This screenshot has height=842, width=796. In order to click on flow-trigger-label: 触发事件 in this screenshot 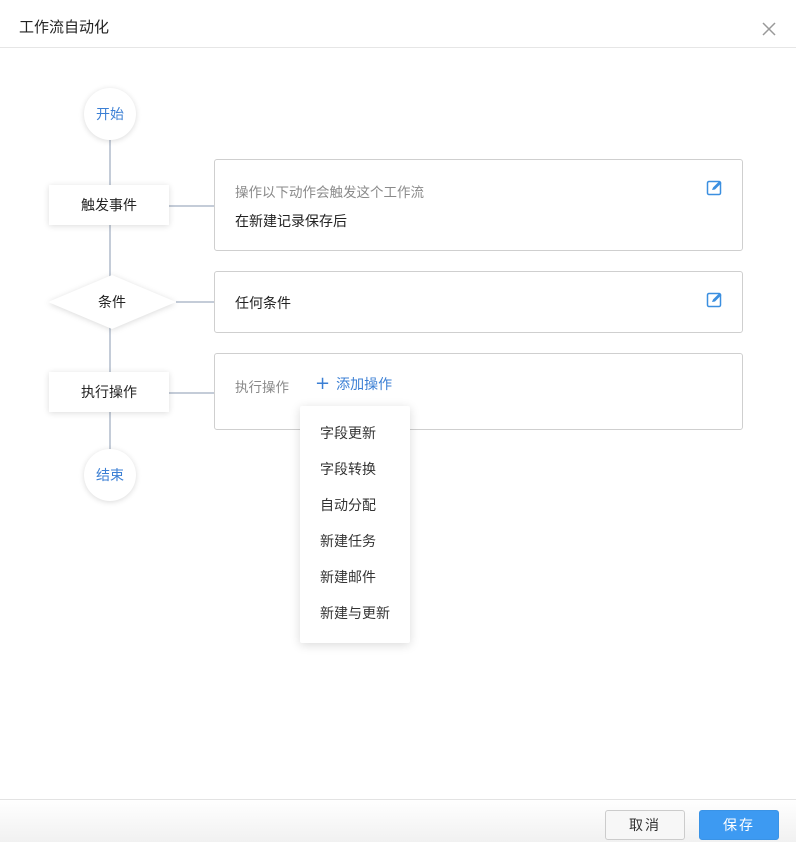, I will do `click(109, 206)`.